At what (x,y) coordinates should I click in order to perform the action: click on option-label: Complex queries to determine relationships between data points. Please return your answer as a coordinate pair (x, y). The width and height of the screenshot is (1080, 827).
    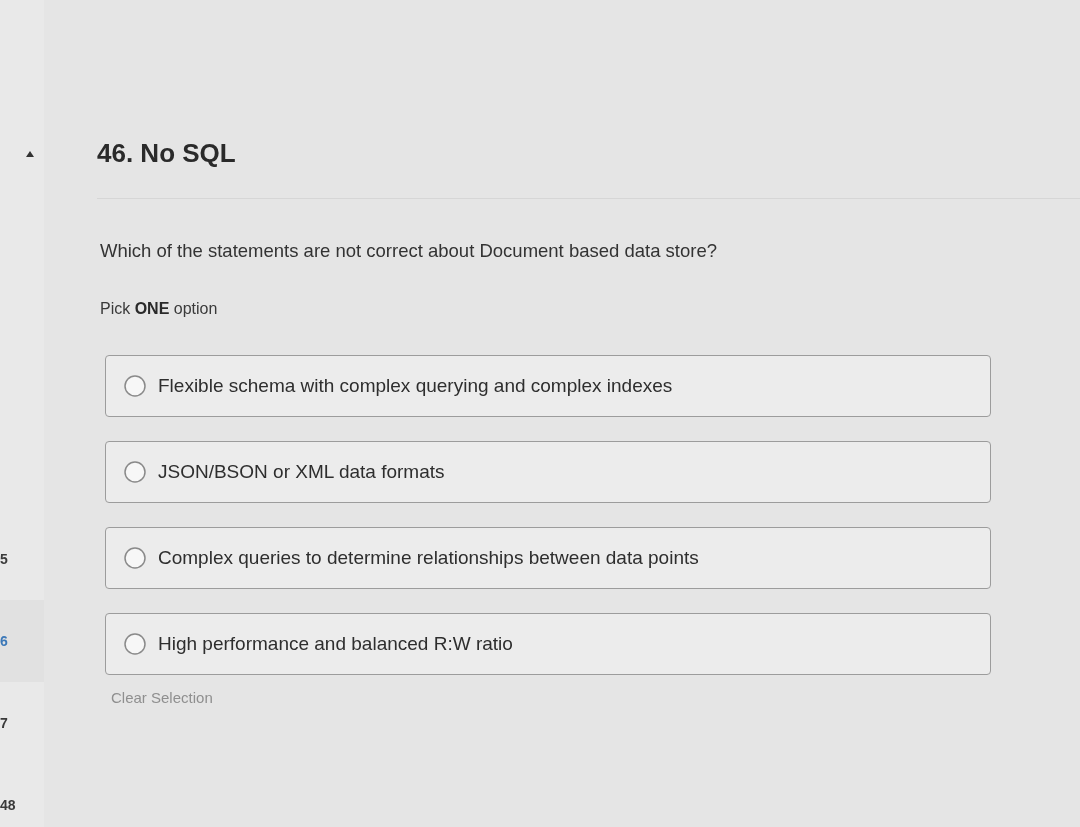
    Looking at the image, I should click on (428, 558).